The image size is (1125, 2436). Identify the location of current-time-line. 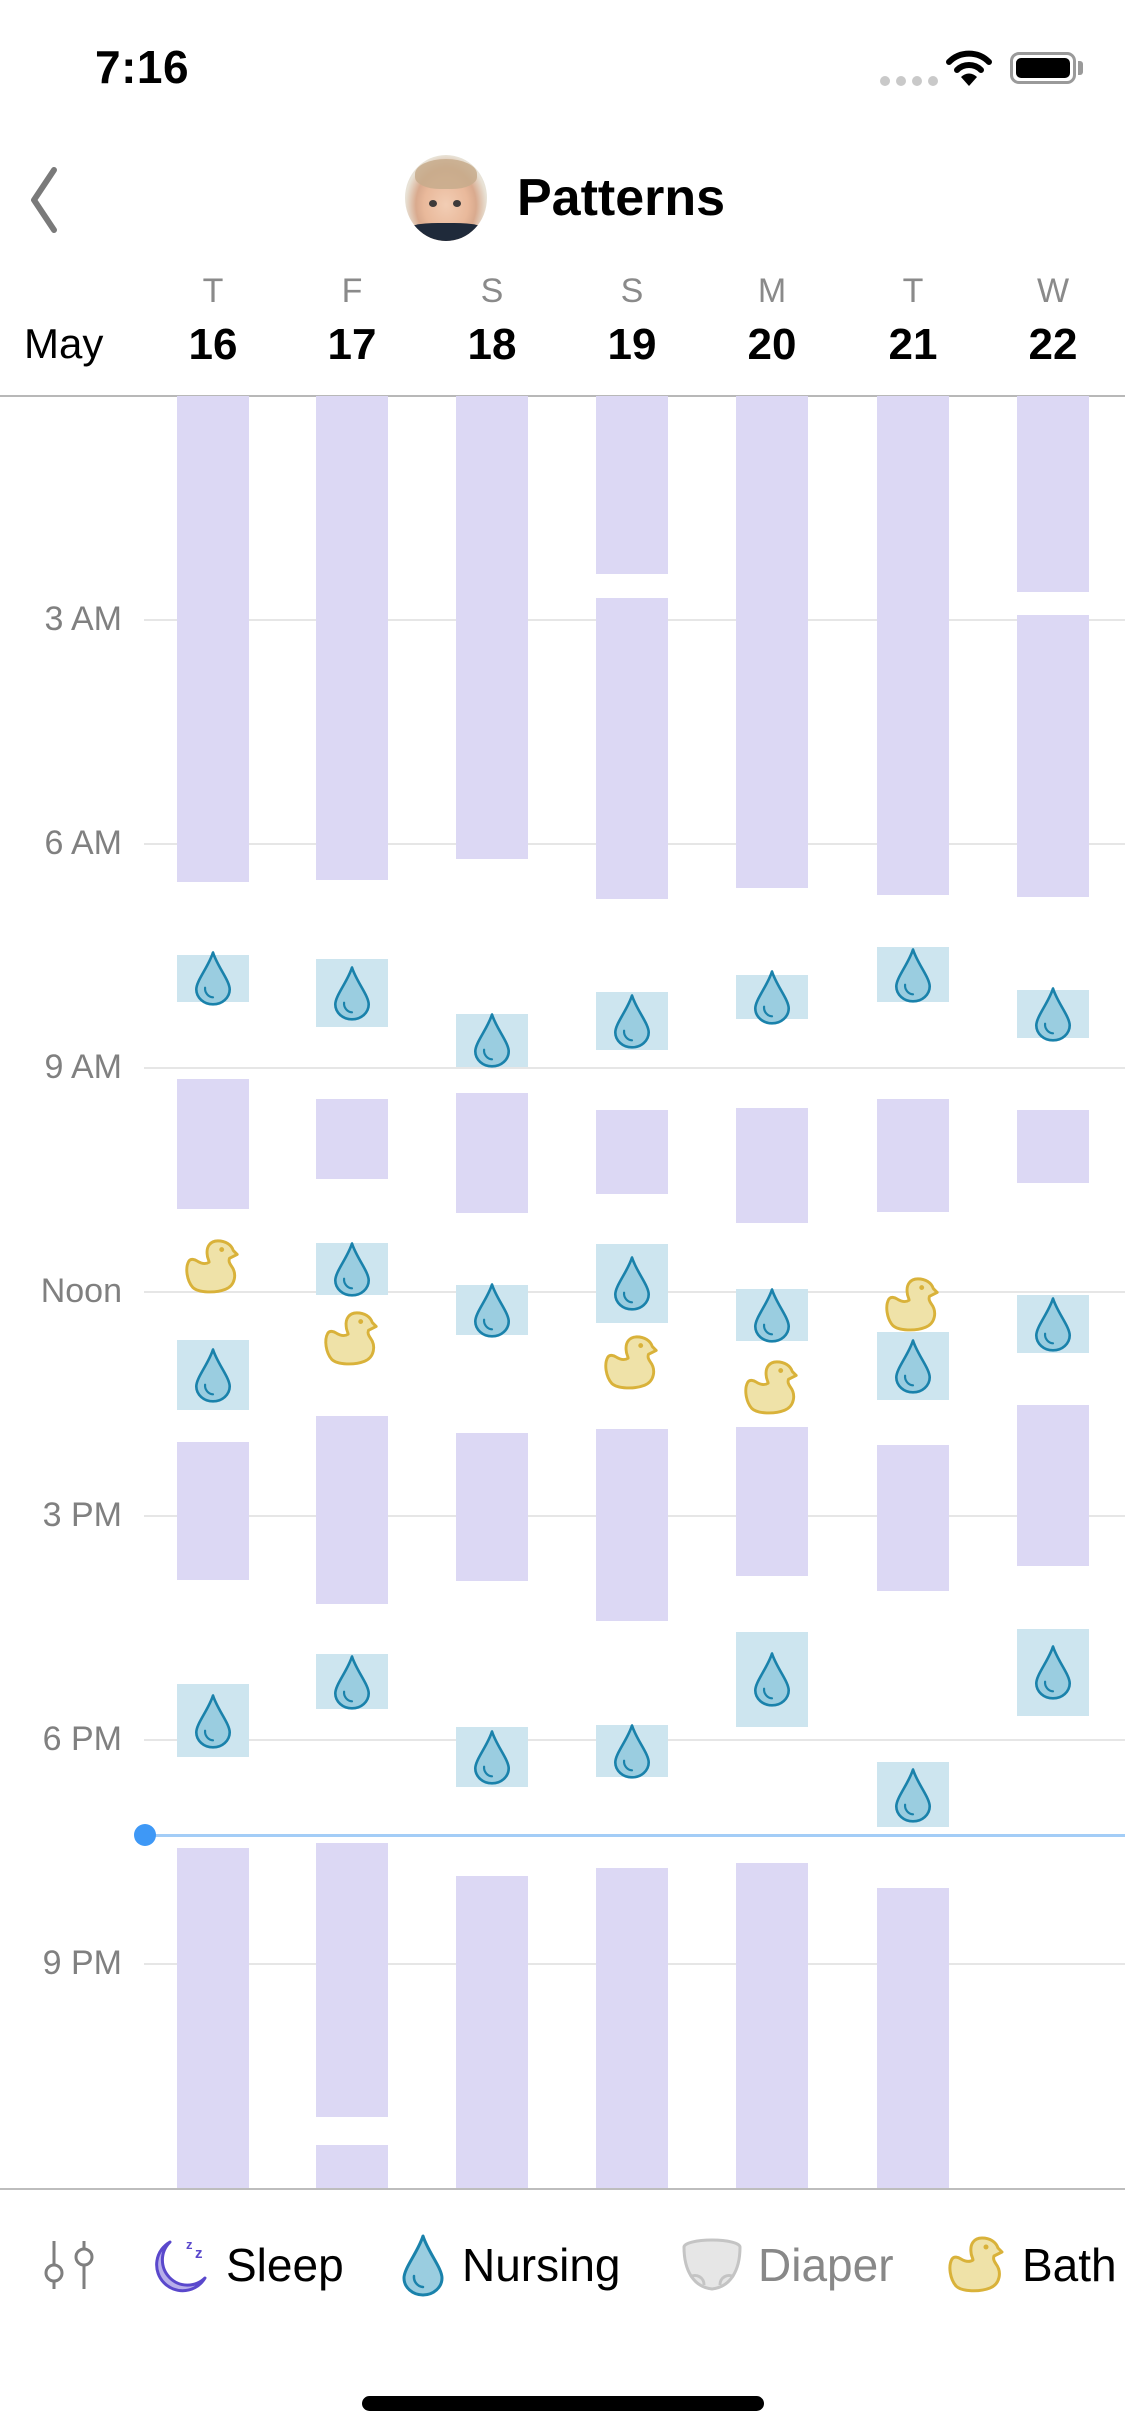
(634, 1835).